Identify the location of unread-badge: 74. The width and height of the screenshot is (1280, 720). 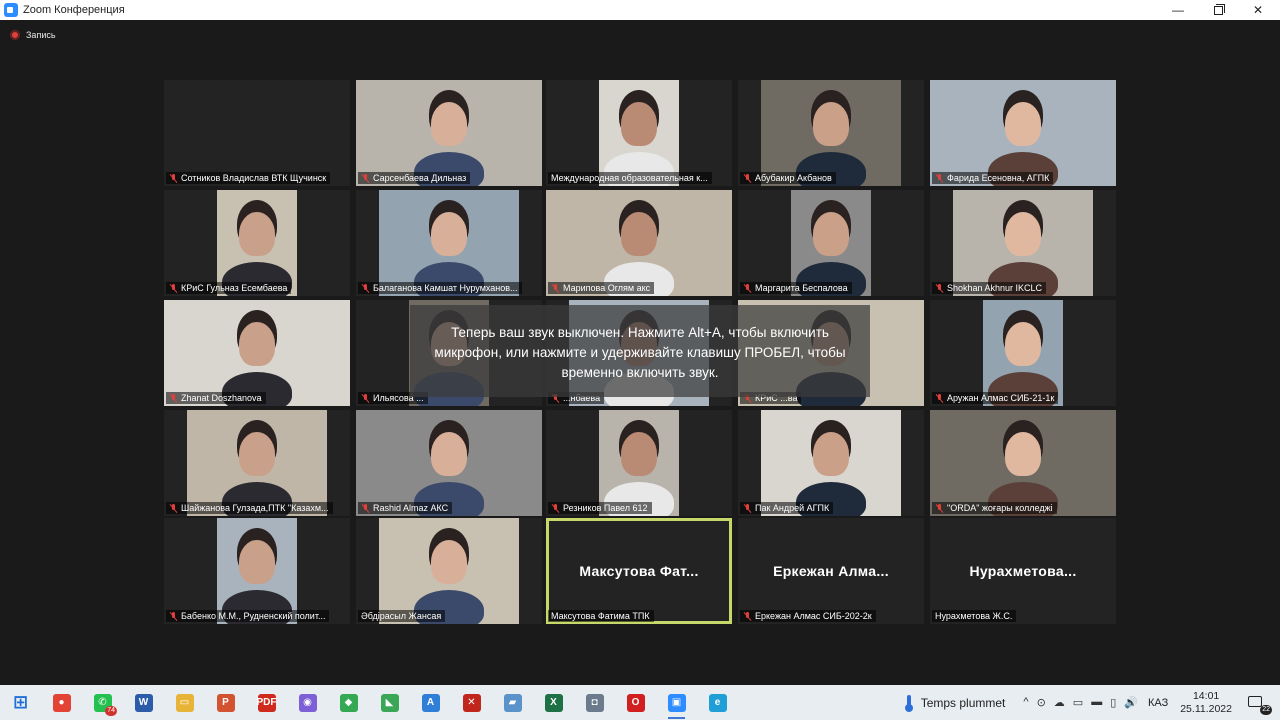
(111, 711).